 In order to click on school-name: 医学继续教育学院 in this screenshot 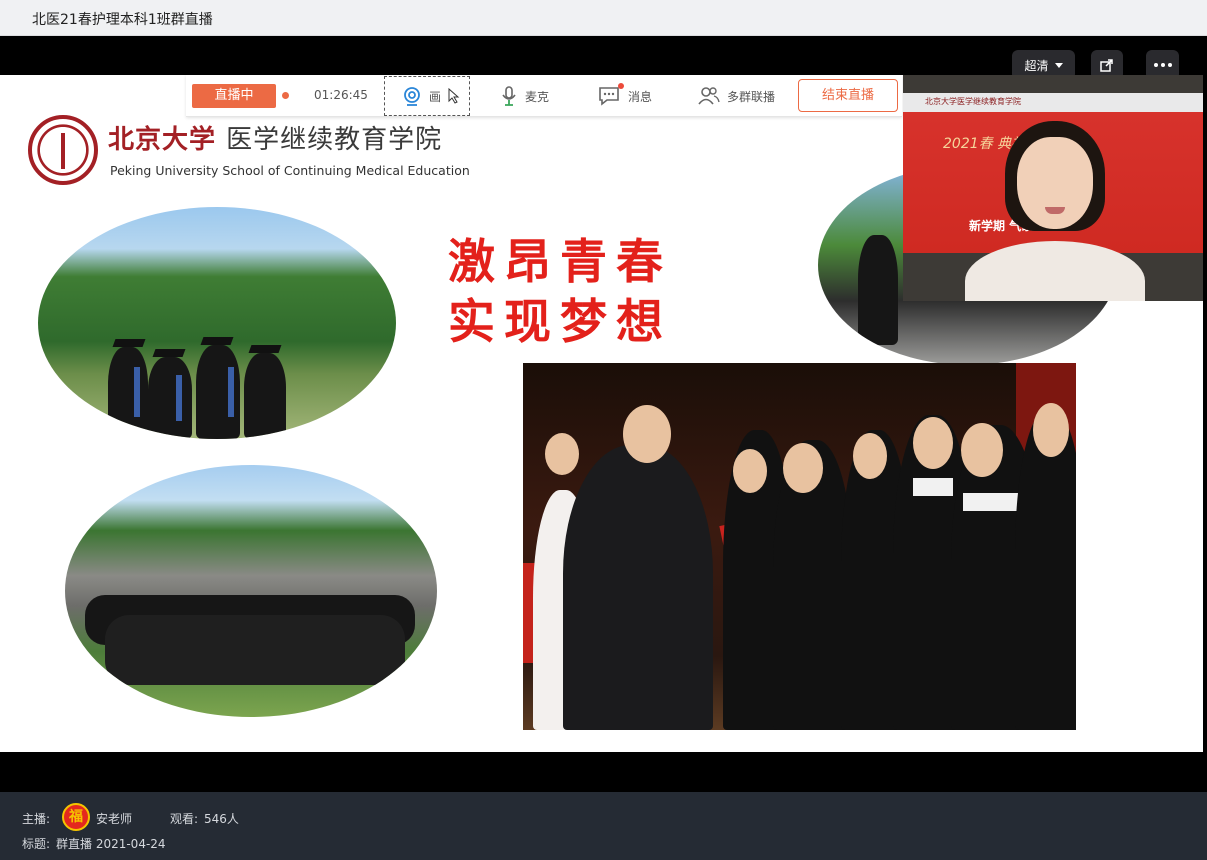, I will do `click(334, 140)`.